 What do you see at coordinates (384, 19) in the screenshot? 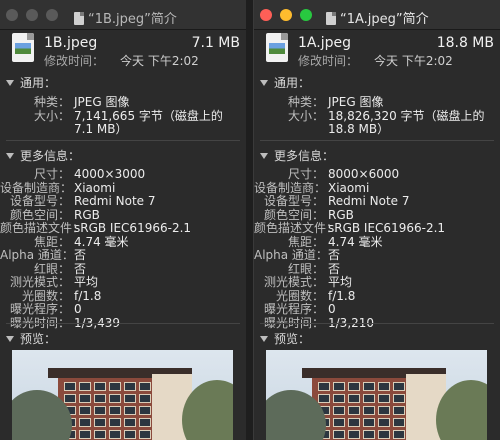
I see `window-title-text: “1A.jpeg”简介` at bounding box center [384, 19].